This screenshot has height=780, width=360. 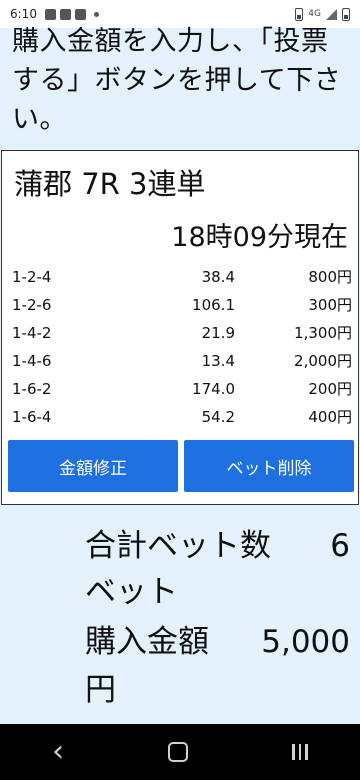 I want to click on bet-odds: 174.0, so click(x=213, y=389).